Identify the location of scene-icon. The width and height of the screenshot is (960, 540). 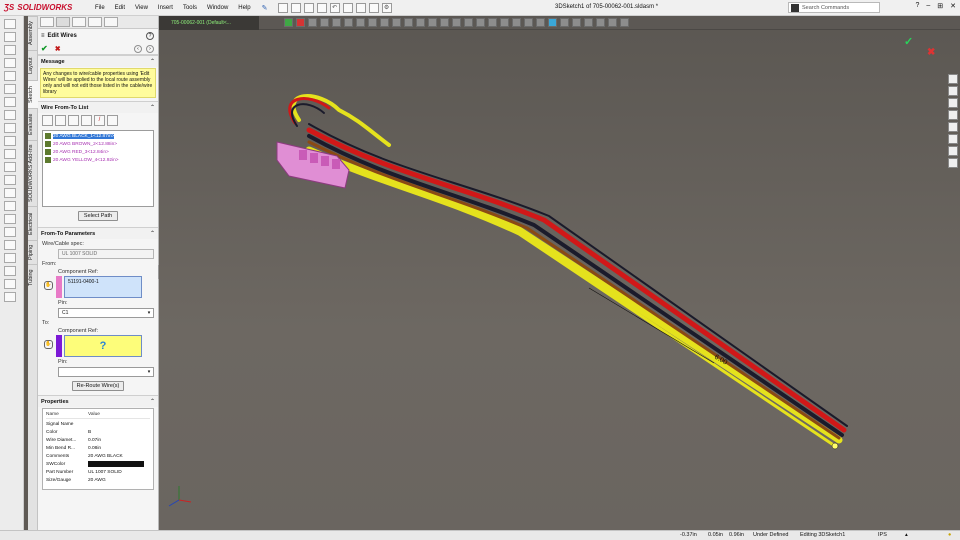
(10, 297).